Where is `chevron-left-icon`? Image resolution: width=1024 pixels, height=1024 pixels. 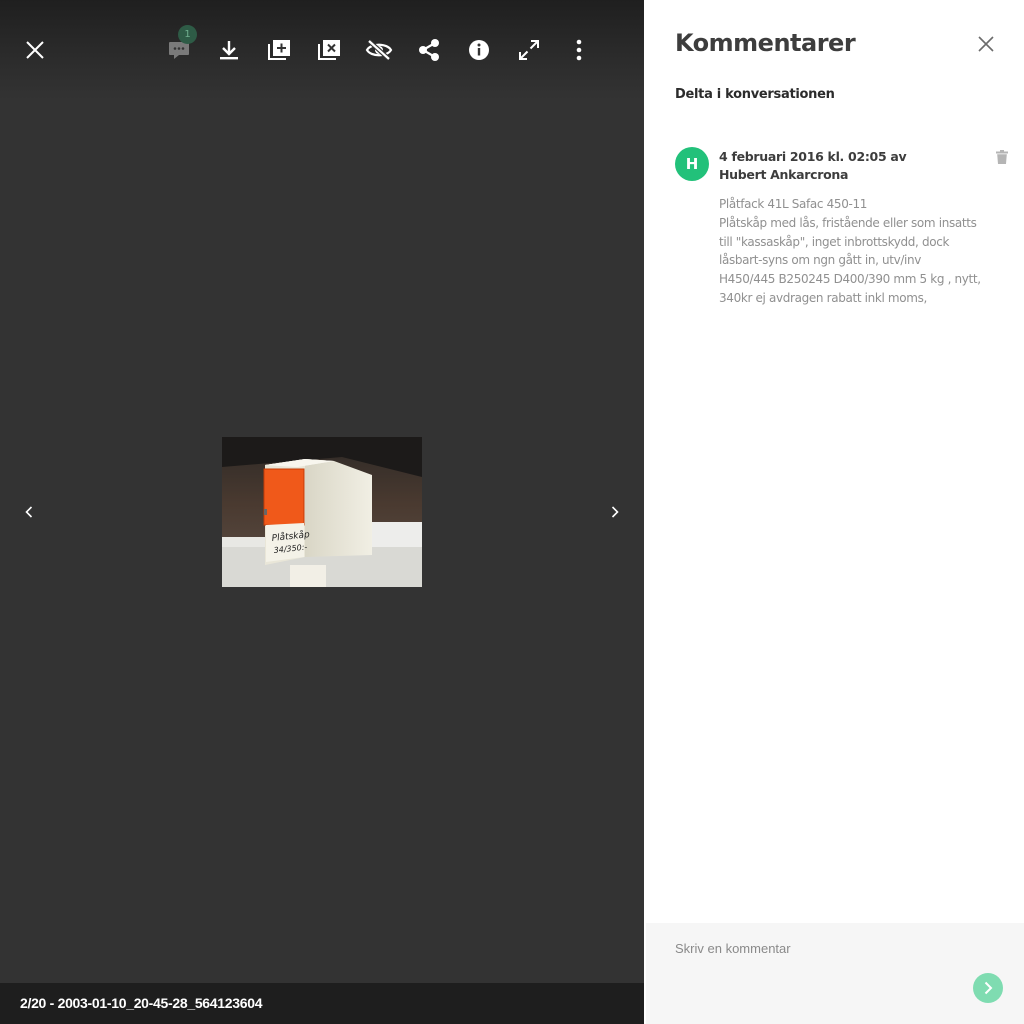 chevron-left-icon is located at coordinates (29, 512).